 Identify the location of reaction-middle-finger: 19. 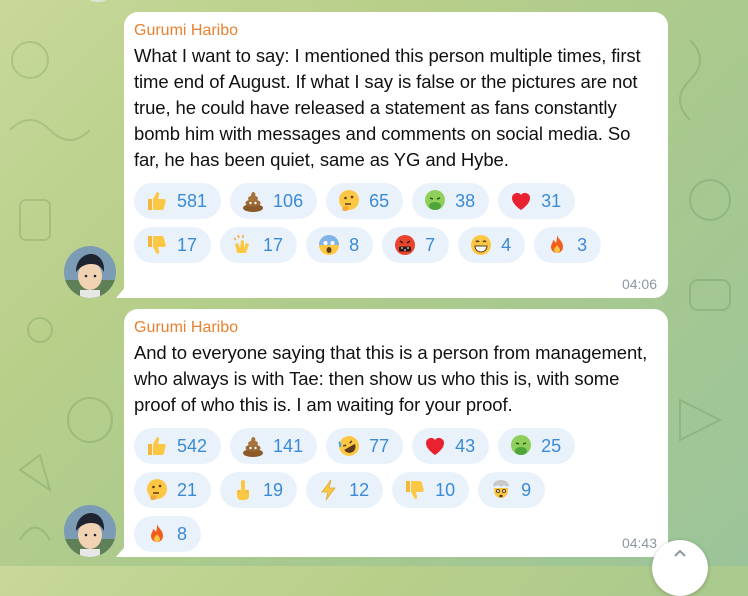
(259, 490).